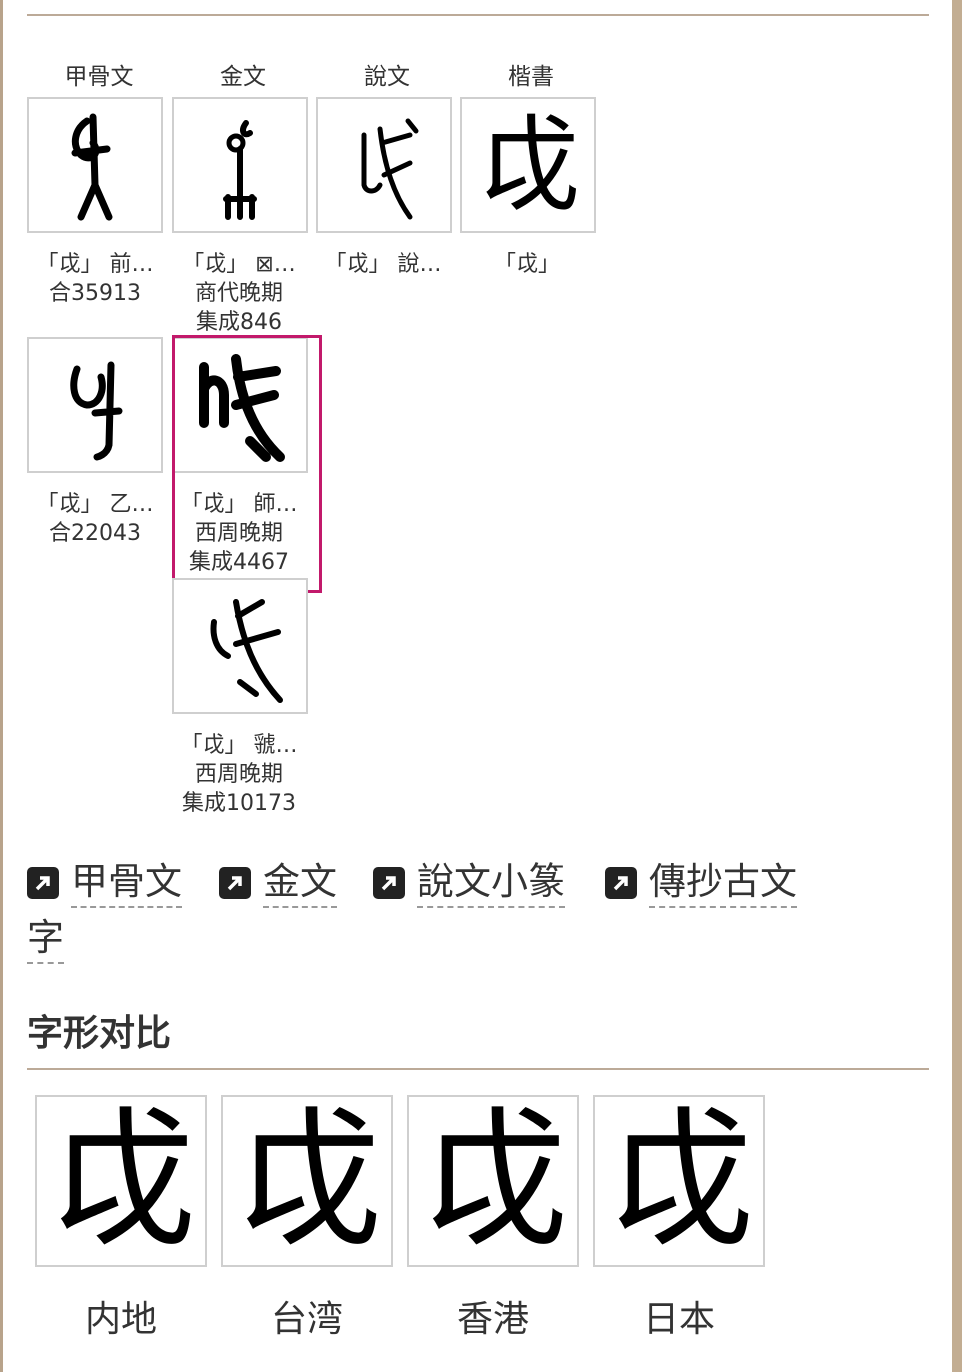 The height and width of the screenshot is (1372, 962). I want to click on comparison-box-hongkong: 戉, so click(493, 1181).